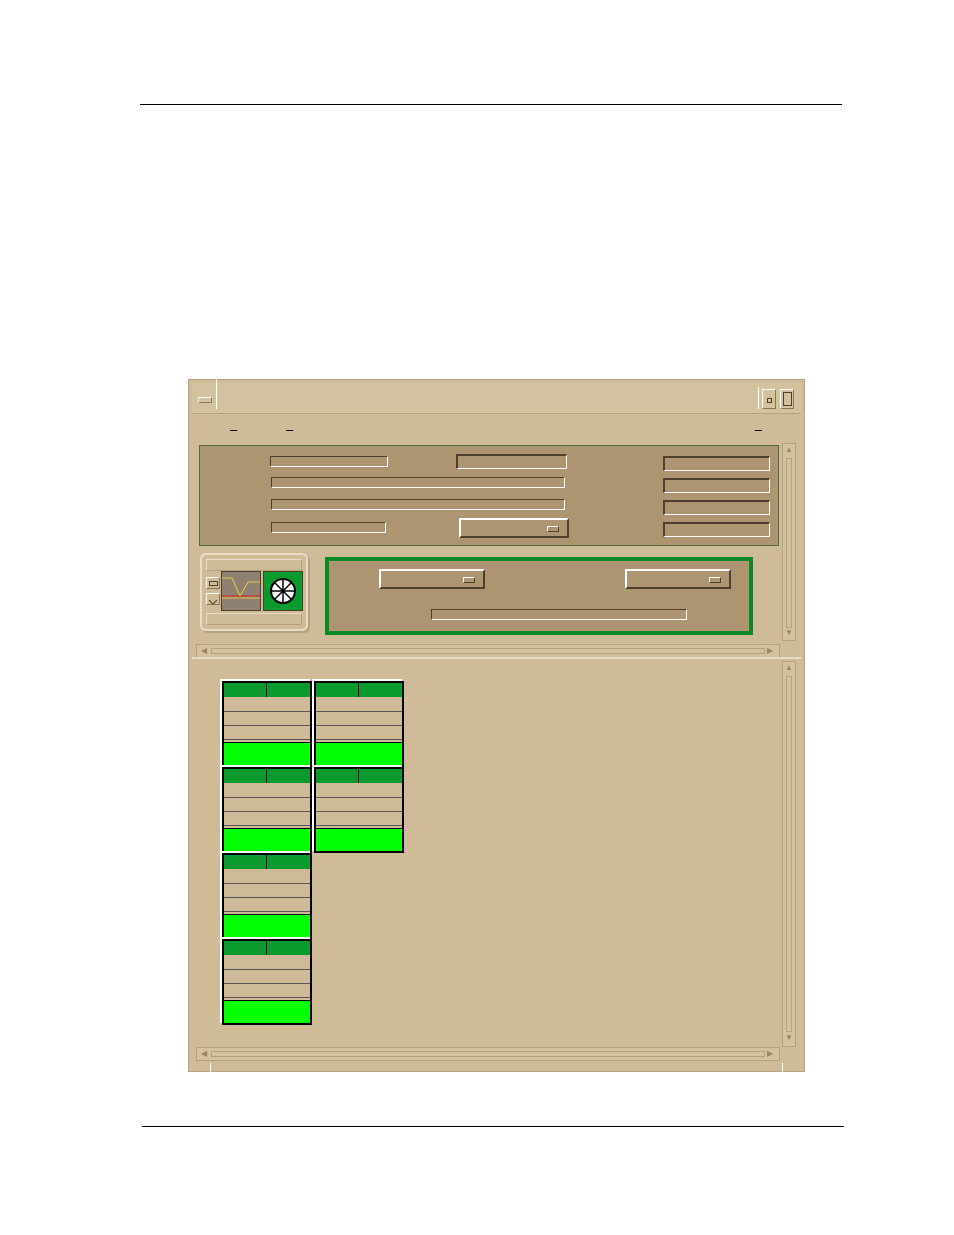 Image resolution: width=954 pixels, height=1235 pixels. I want to click on window-menu-icon, so click(205, 400).